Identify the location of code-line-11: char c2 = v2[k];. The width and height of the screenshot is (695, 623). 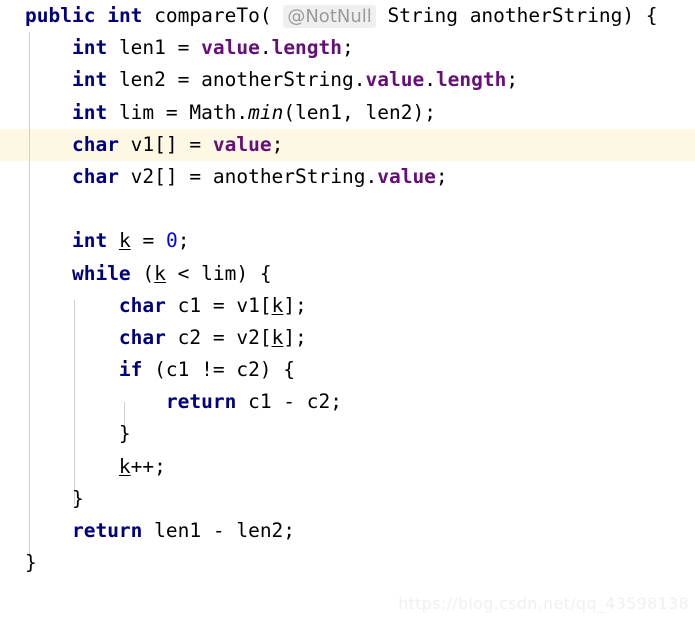
(347, 338).